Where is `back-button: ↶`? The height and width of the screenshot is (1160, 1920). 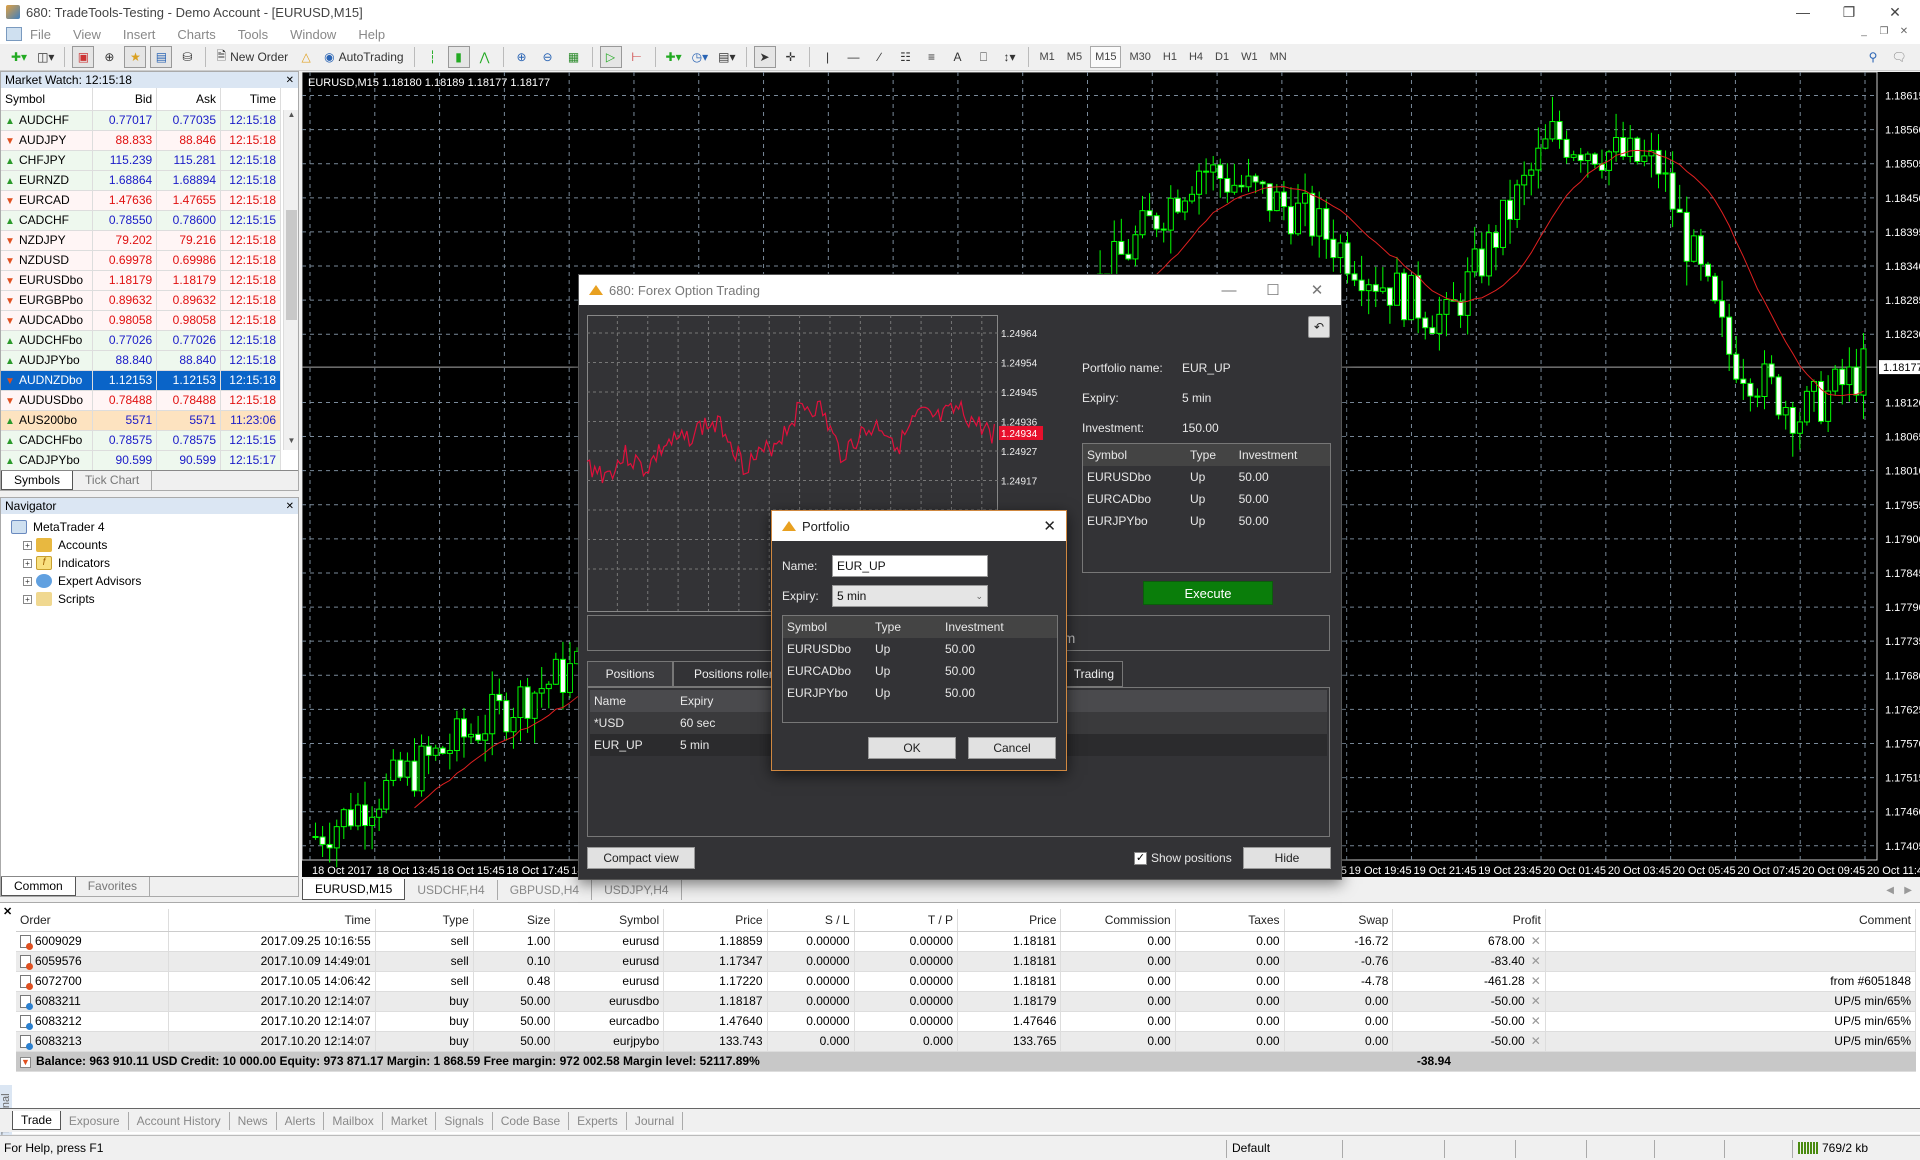 back-button: ↶ is located at coordinates (1319, 327).